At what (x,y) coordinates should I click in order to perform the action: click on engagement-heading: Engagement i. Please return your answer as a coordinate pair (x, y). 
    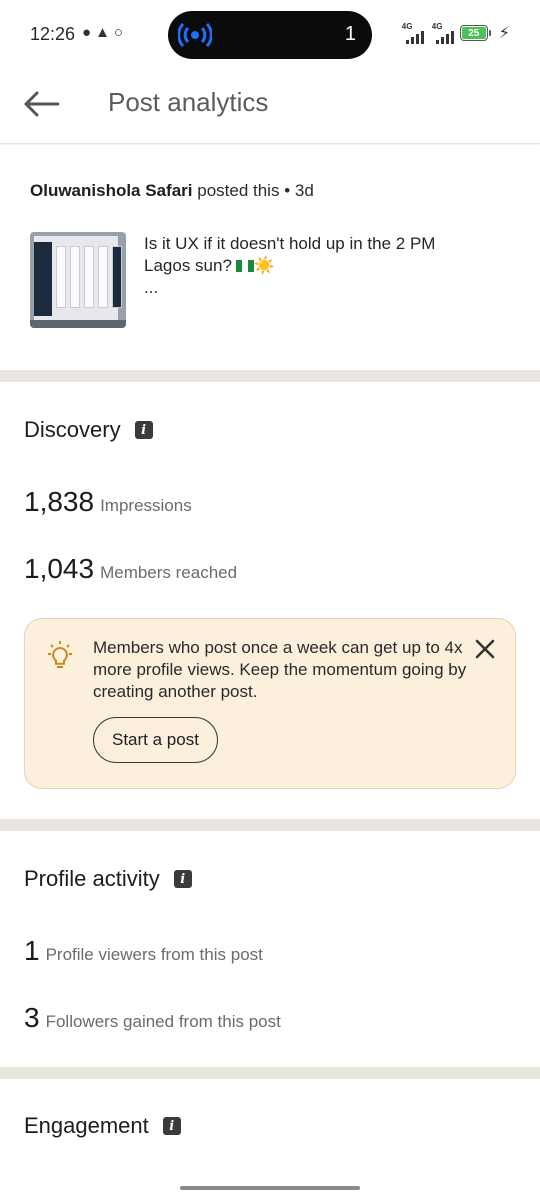
    Looking at the image, I should click on (102, 1126).